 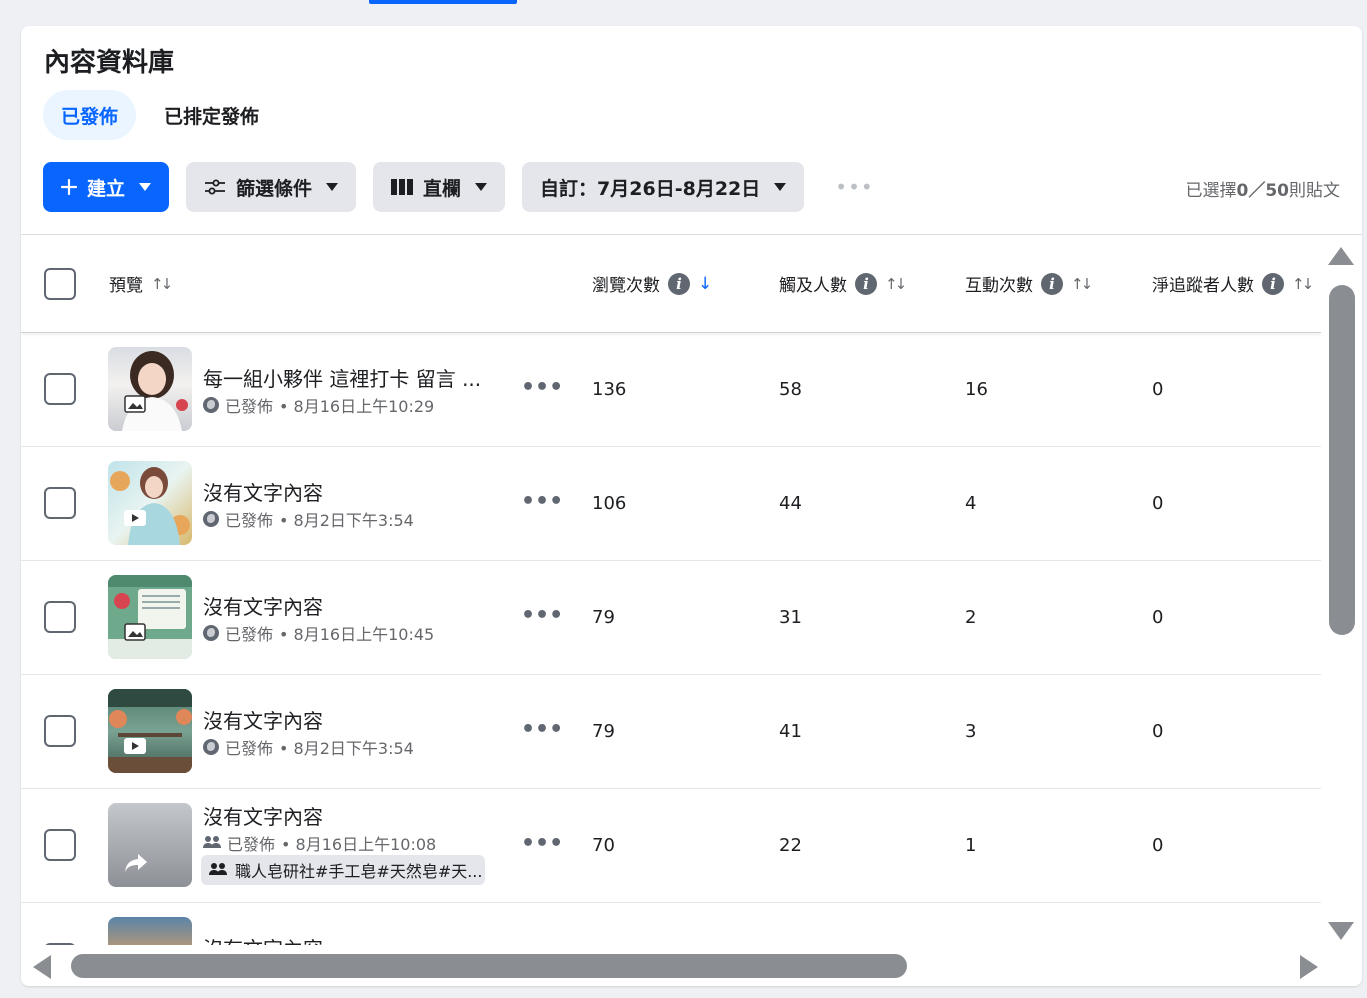 I want to click on date-range-label: 自訂：7月26日-8月22日, so click(x=650, y=188).